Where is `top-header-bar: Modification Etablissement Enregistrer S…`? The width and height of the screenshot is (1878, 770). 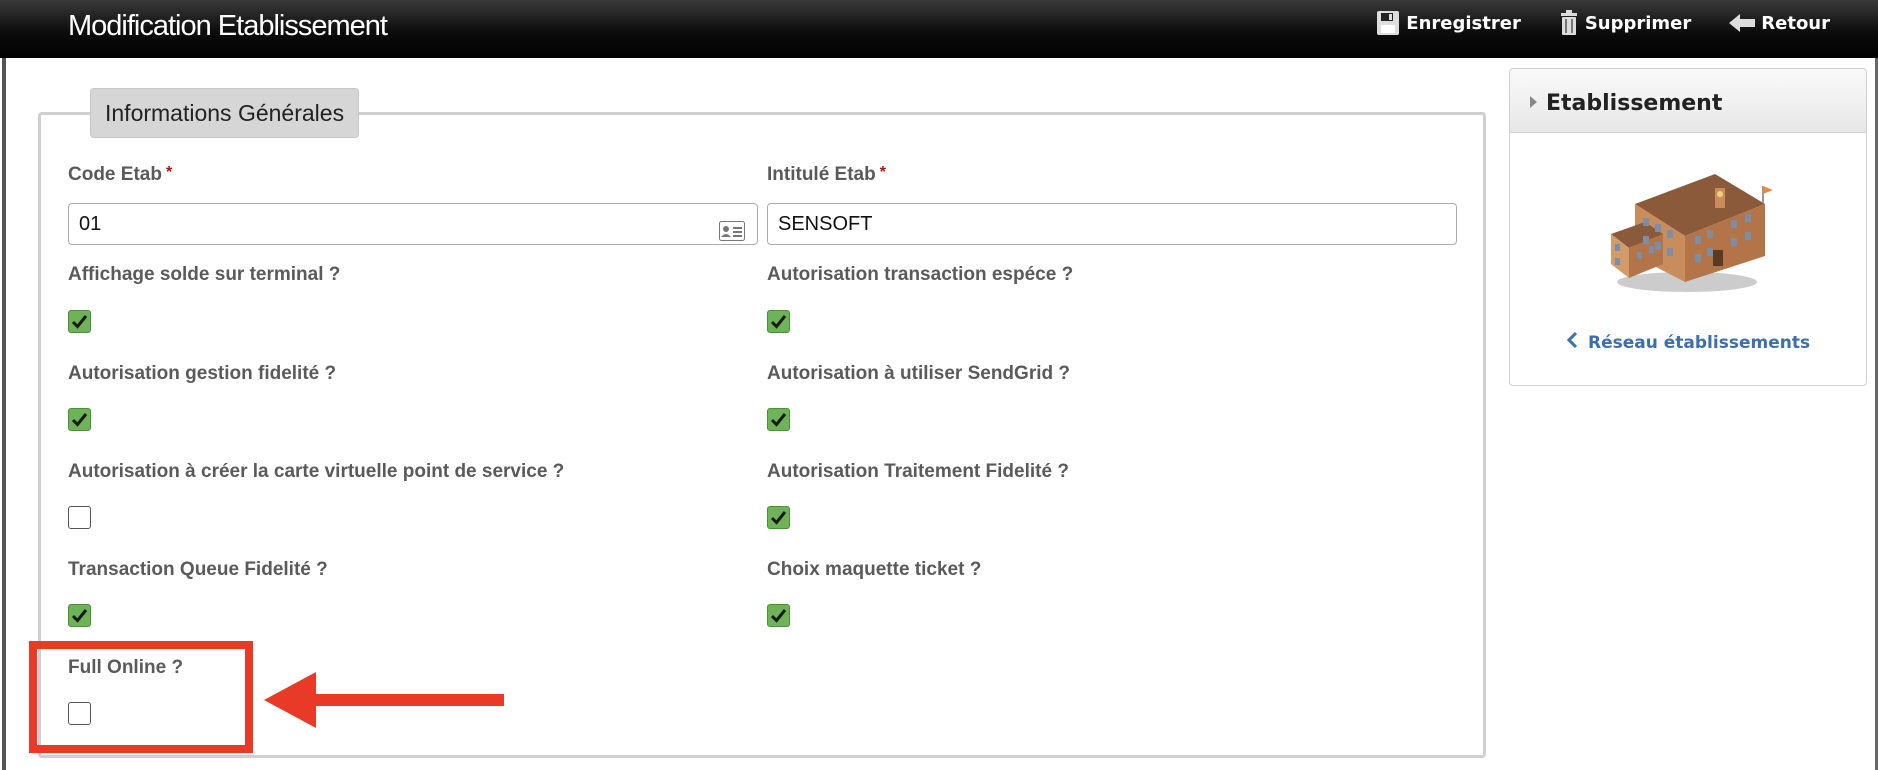 top-header-bar: Modification Etablissement Enregistrer S… is located at coordinates (939, 29).